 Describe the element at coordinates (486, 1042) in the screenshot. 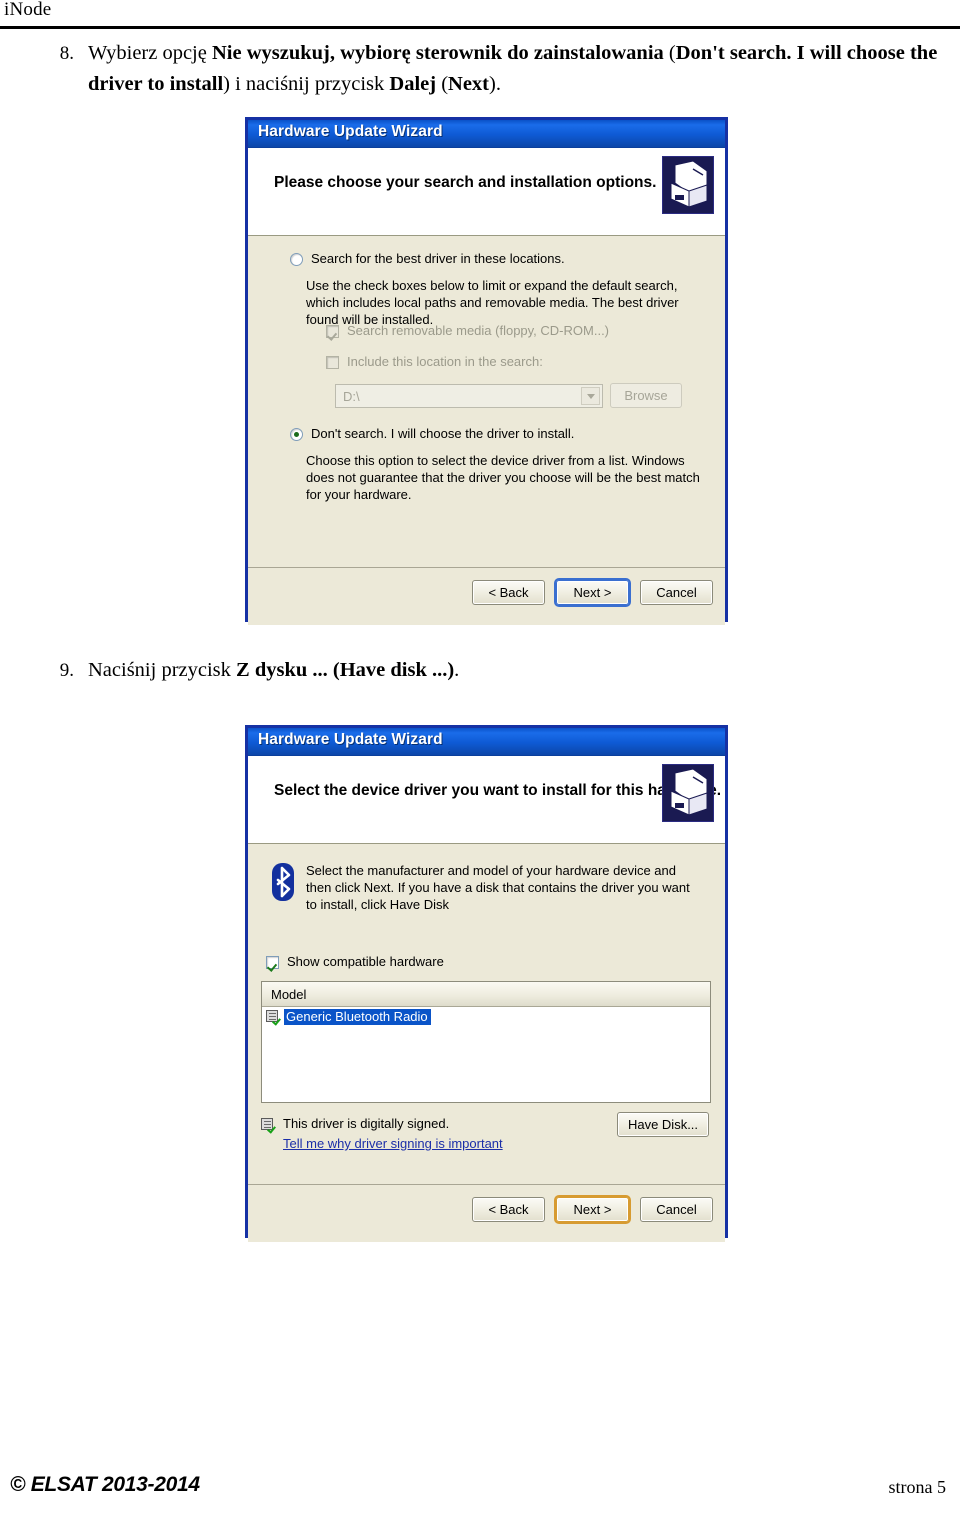

I see `model-listbox: Model Generic Bluetooth Radio` at that location.